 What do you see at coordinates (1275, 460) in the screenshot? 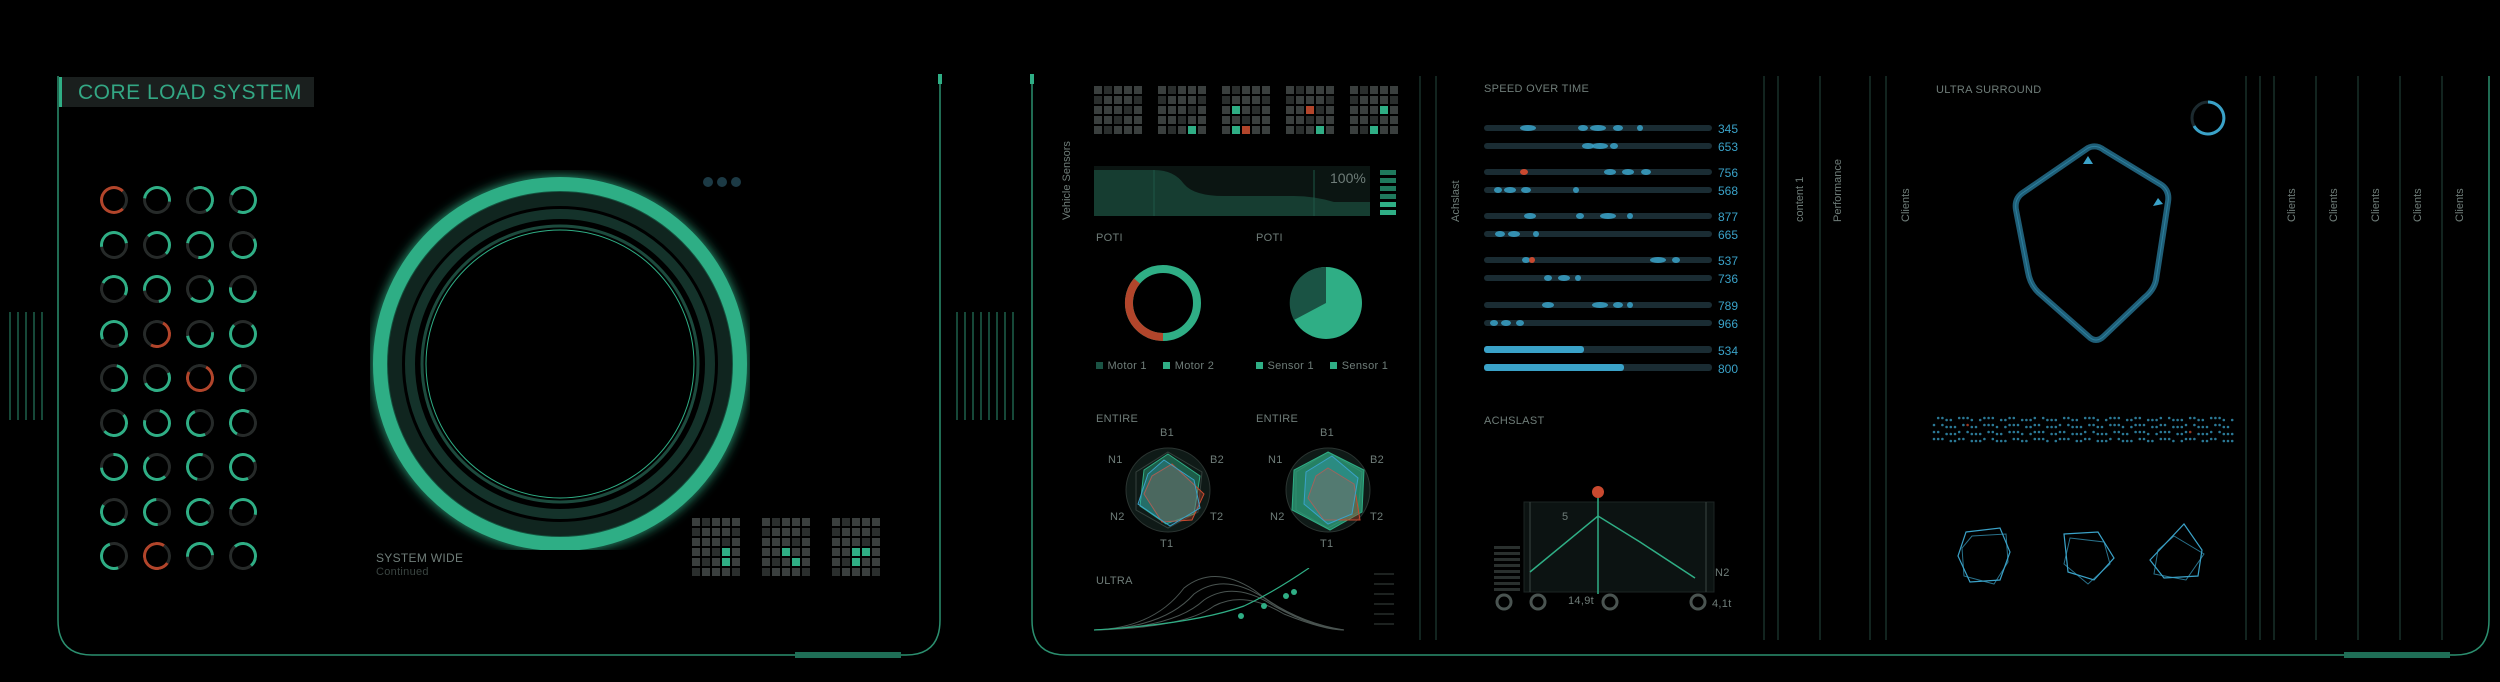
I see `entire-right-axis-n1: N1` at bounding box center [1275, 460].